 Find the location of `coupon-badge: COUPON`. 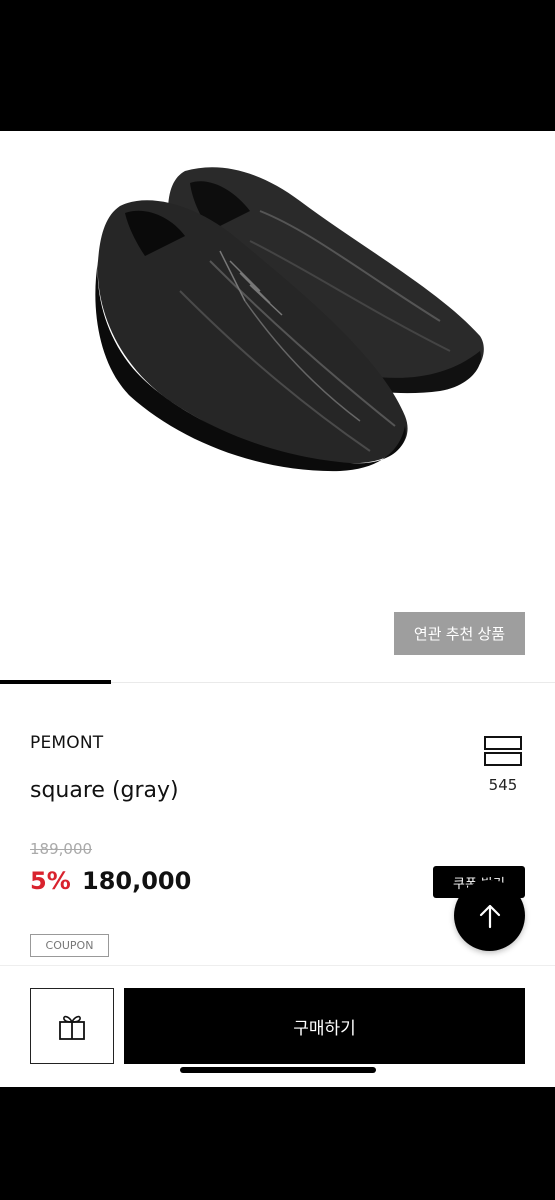

coupon-badge: COUPON is located at coordinates (69, 945).